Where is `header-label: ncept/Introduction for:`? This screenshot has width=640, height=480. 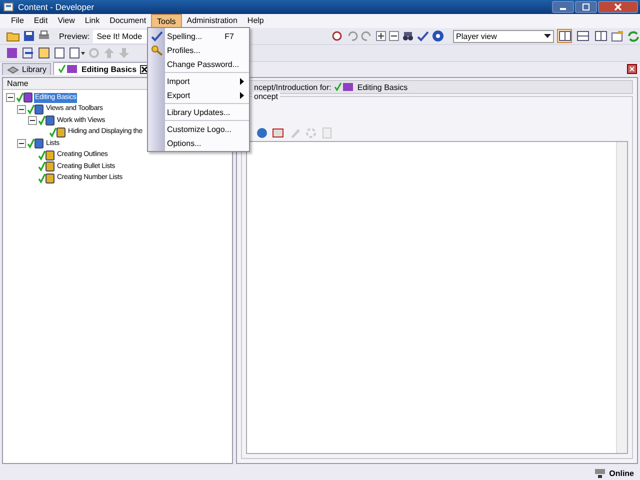 header-label: ncept/Introduction for: is located at coordinates (293, 87).